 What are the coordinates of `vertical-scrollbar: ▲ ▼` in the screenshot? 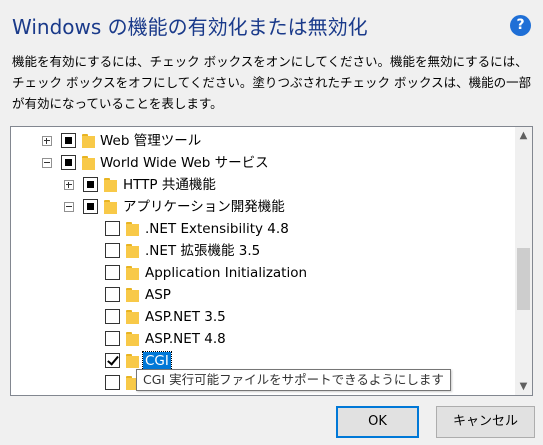 It's located at (523, 261).